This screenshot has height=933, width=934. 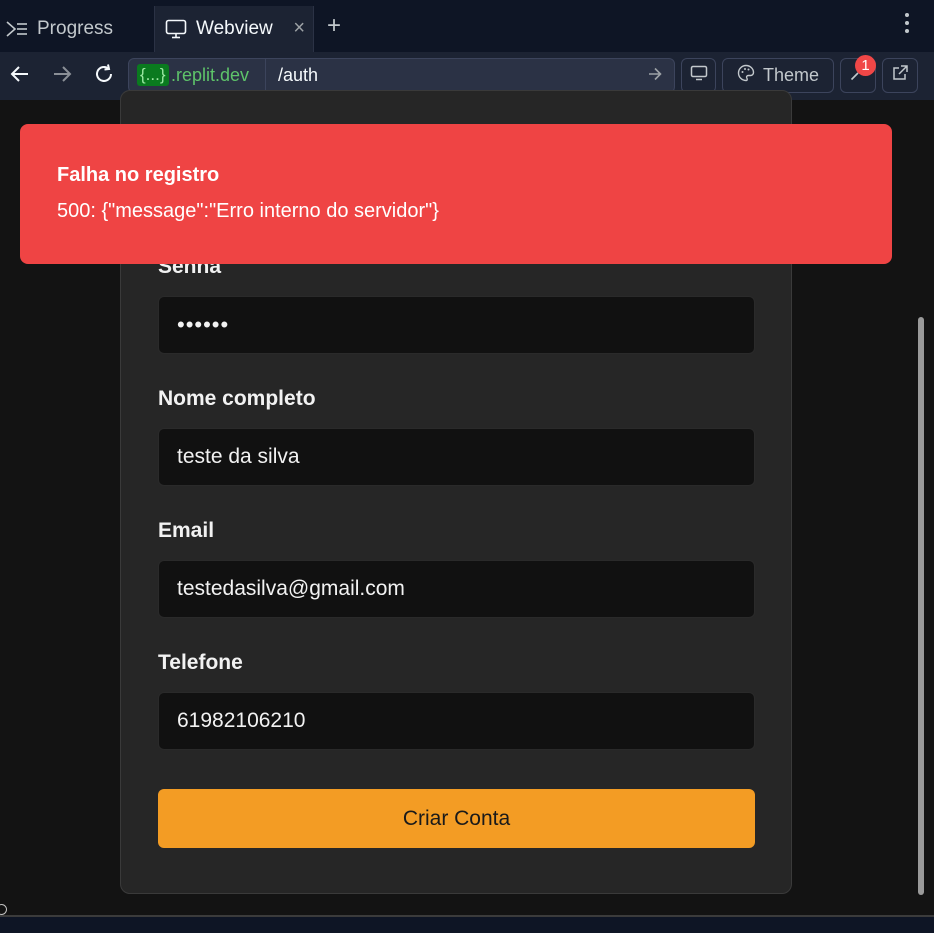 I want to click on tab-bar: Progress Webview × +, so click(x=467, y=26).